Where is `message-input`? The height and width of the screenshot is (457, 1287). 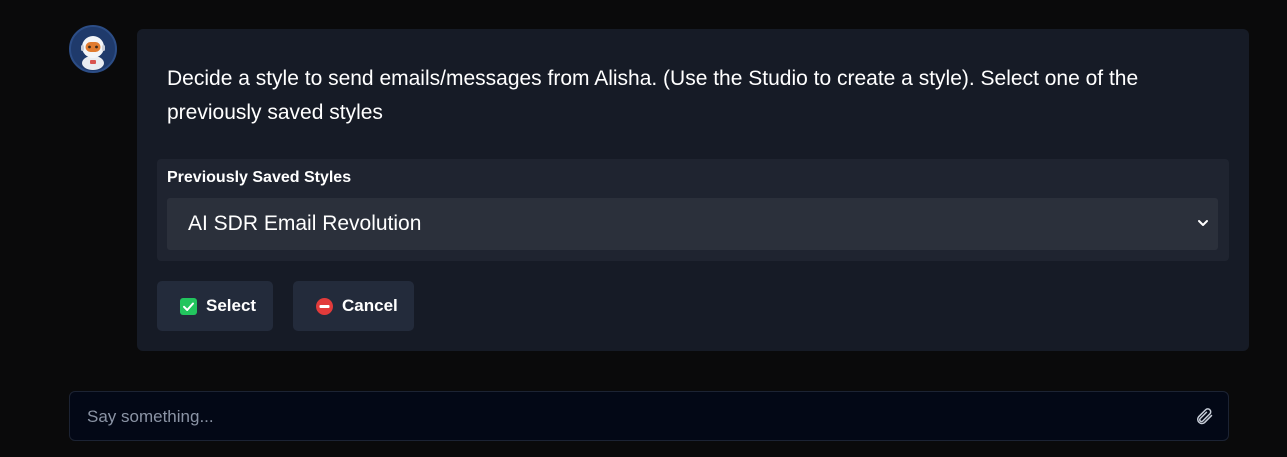 message-input is located at coordinates (627, 417).